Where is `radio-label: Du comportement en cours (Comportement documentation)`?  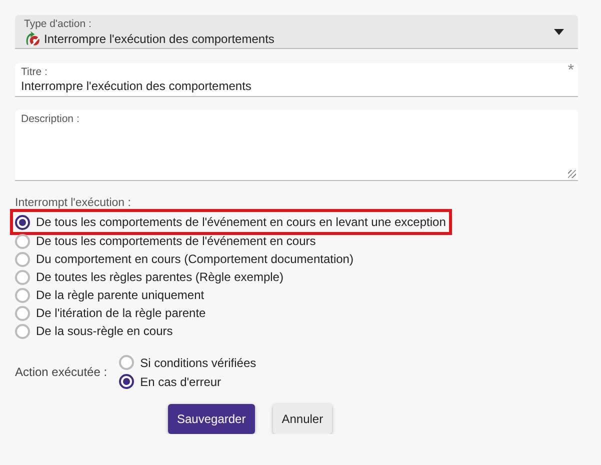 radio-label: Du comportement en cours (Comportement documentation) is located at coordinates (195, 259).